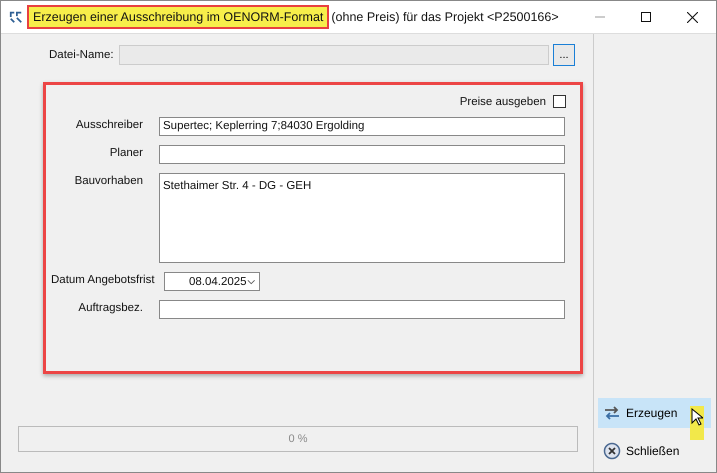 Image resolution: width=717 pixels, height=473 pixels. What do you see at coordinates (126, 153) in the screenshot?
I see `field-label: Planer` at bounding box center [126, 153].